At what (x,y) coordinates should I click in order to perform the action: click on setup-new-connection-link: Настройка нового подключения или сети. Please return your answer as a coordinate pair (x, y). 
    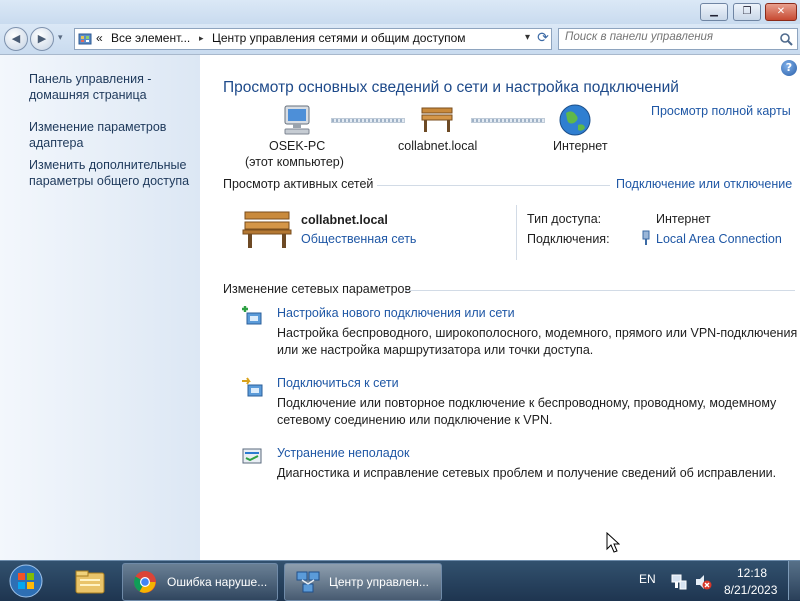
    Looking at the image, I should click on (396, 313).